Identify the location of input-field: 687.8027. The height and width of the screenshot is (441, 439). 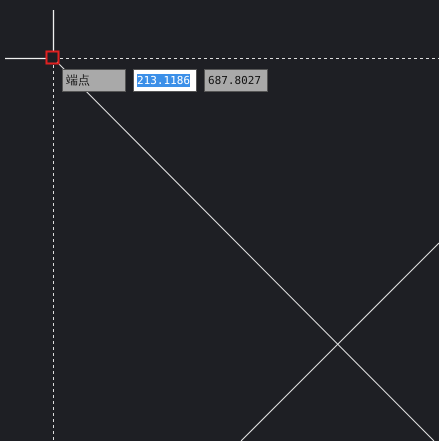
(236, 80).